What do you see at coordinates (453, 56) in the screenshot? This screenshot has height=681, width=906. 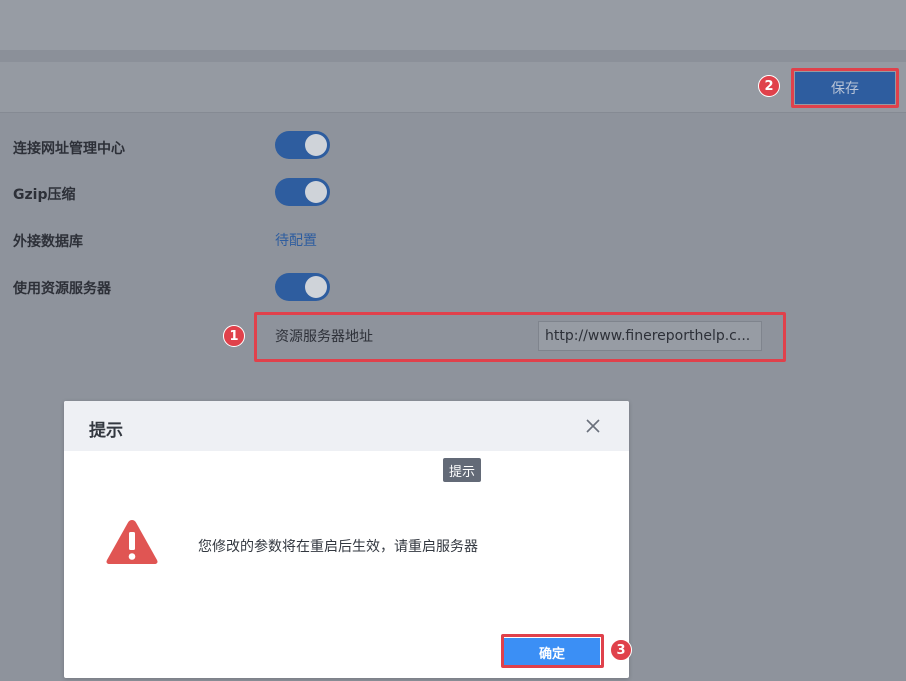 I see `top-separator` at bounding box center [453, 56].